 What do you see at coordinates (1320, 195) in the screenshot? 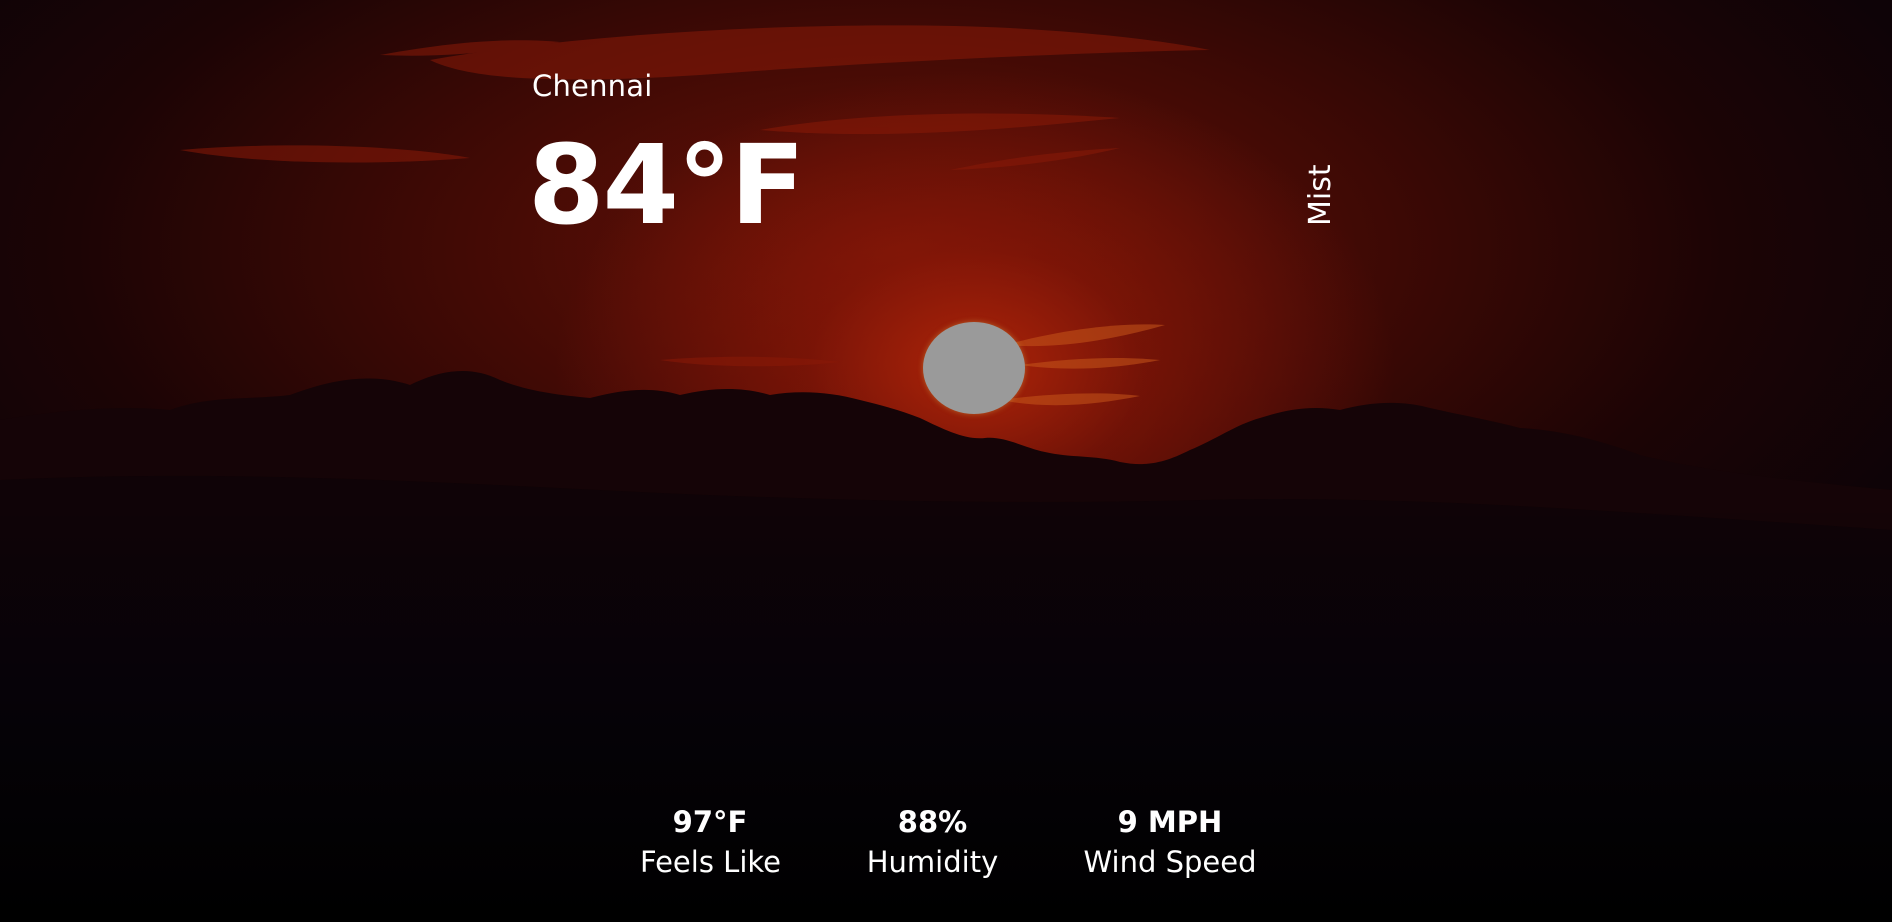
I see `weather-condition: Mist` at bounding box center [1320, 195].